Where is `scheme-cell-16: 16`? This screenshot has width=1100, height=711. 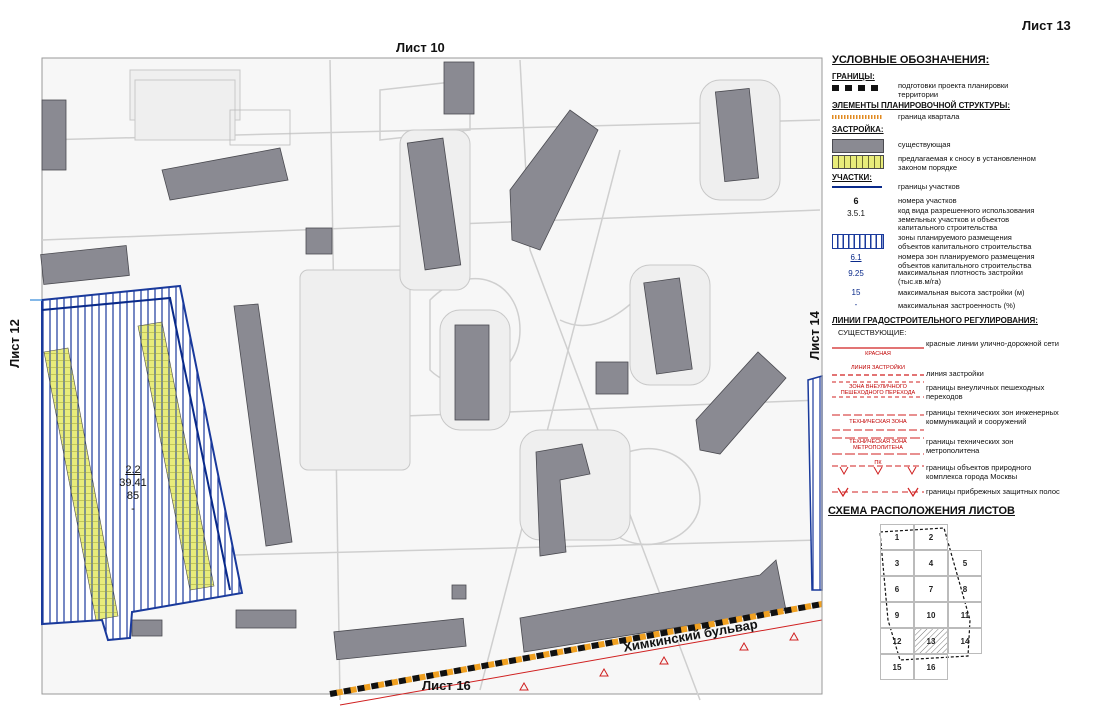 scheme-cell-16: 16 is located at coordinates (931, 667).